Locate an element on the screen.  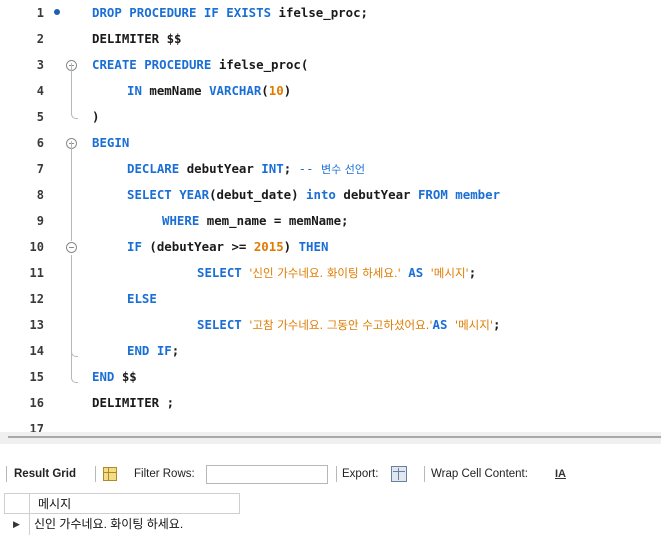
code-text: END IF; is located at coordinates (153, 351).